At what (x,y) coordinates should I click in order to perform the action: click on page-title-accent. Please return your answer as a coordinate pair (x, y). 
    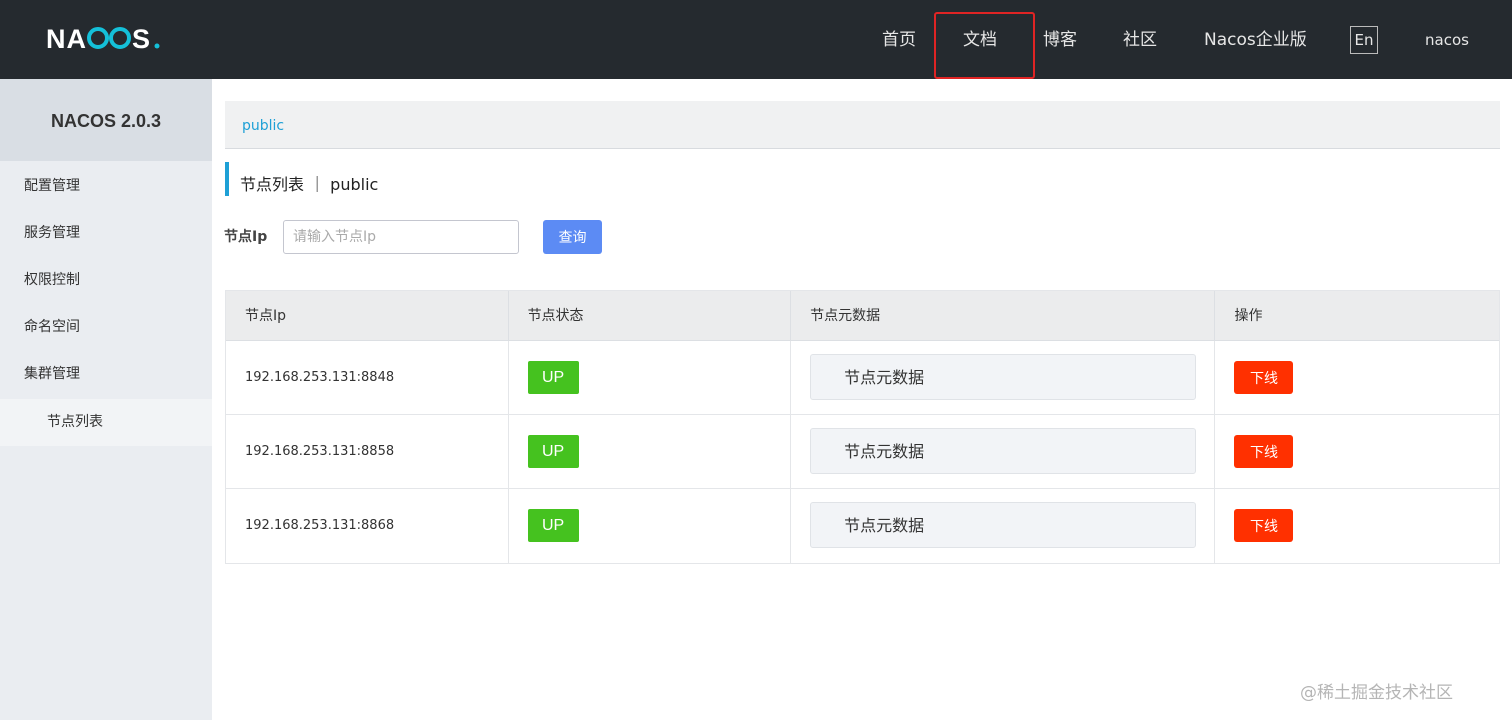
    Looking at the image, I should click on (227, 179).